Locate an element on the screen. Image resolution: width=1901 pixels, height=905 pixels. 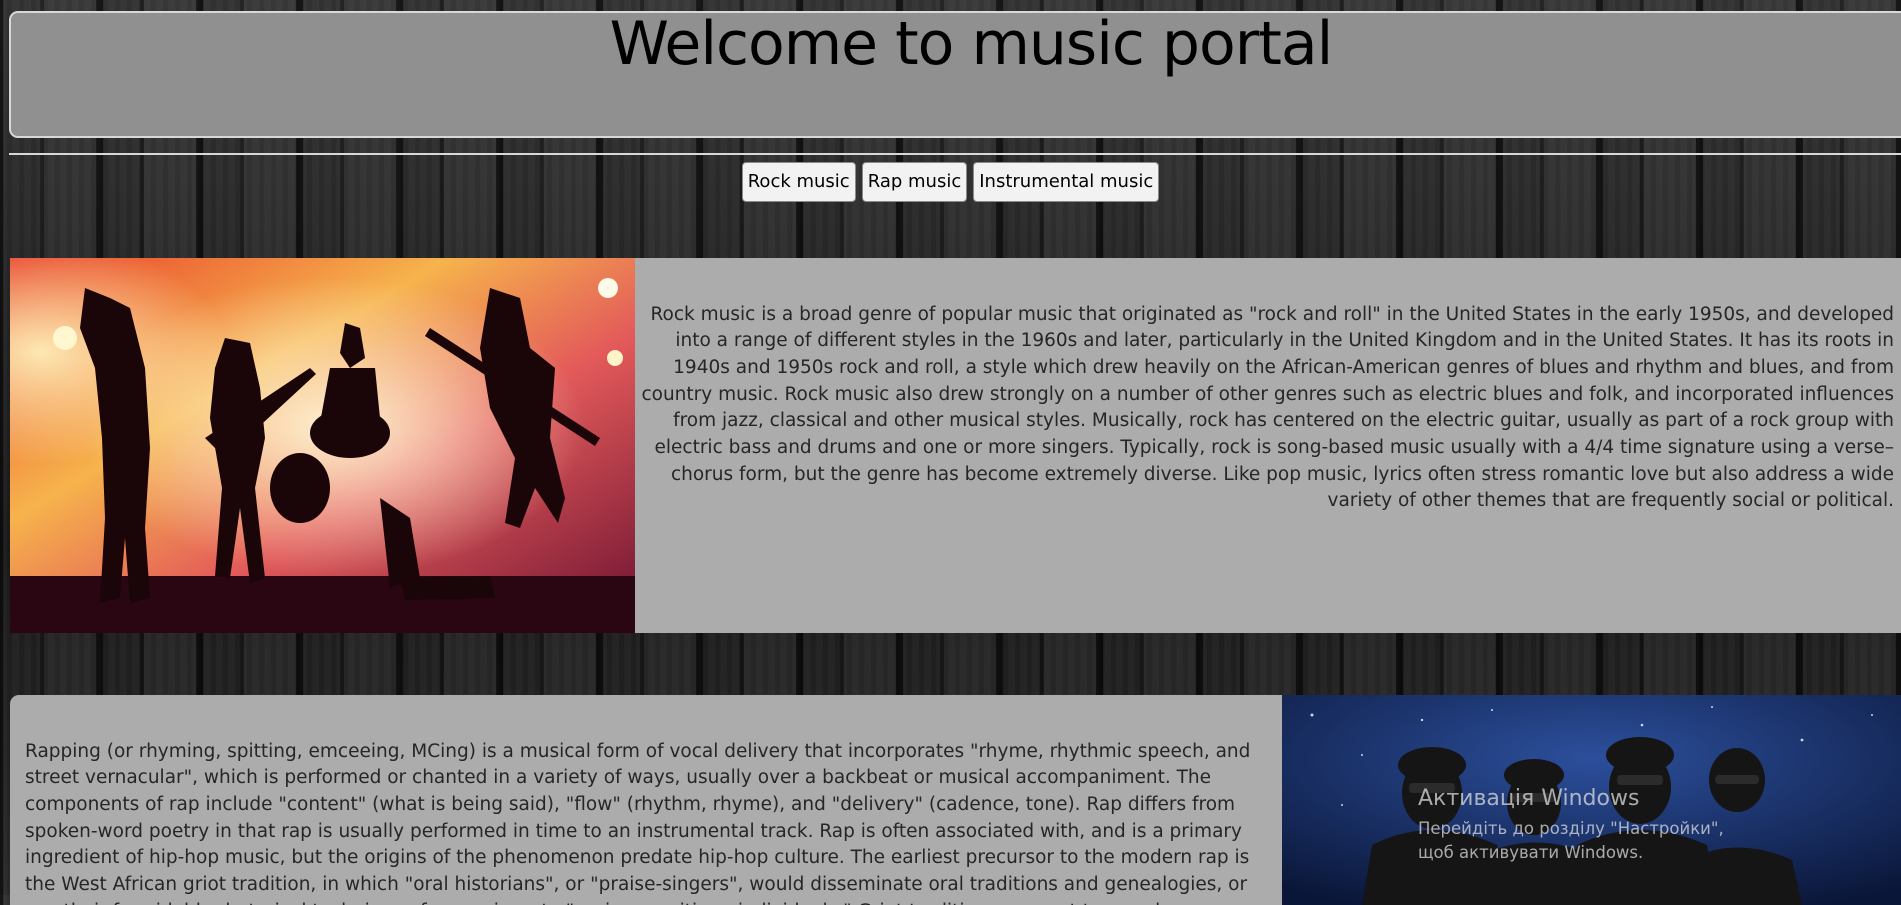
rap-music-button: Rap music is located at coordinates (914, 182).